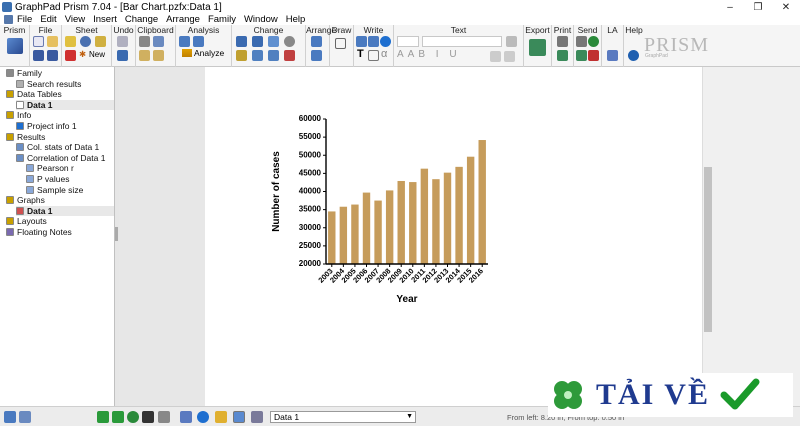 The width and height of the screenshot is (800, 426). What do you see at coordinates (373, 41) in the screenshot?
I see `write-note-icon` at bounding box center [373, 41].